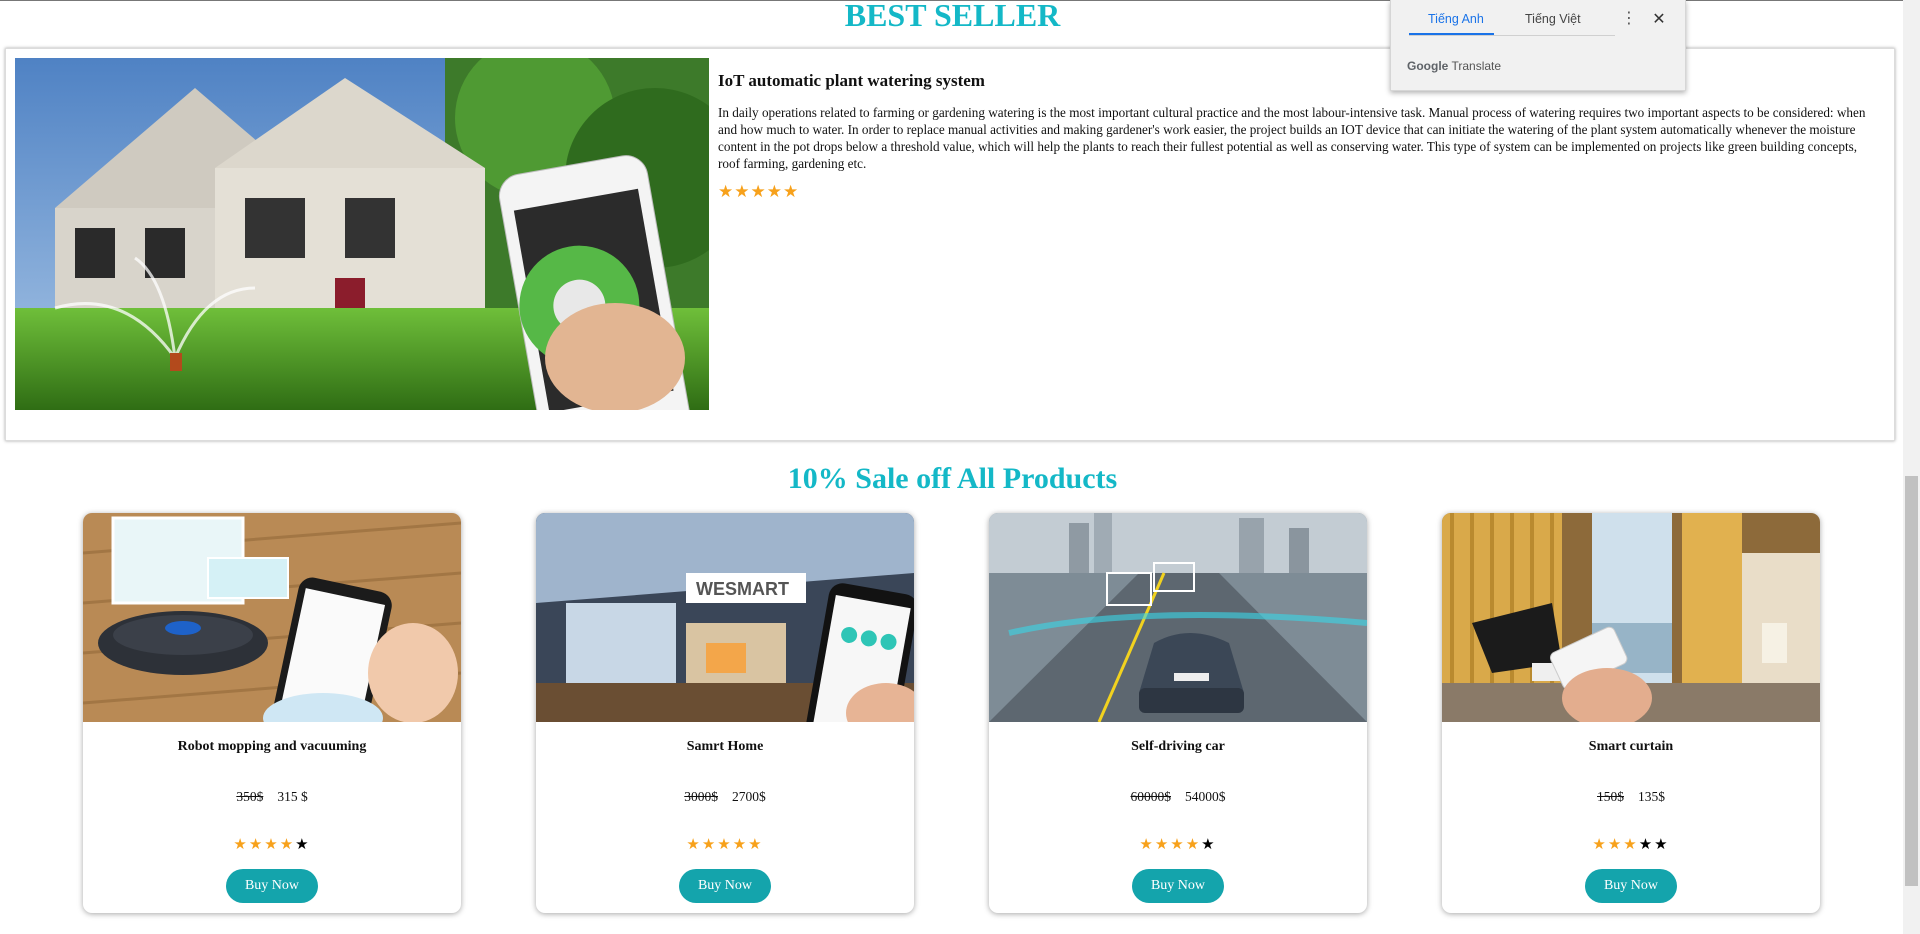 This screenshot has height=934, width=1920. I want to click on product-name: Self-driving car, so click(1178, 746).